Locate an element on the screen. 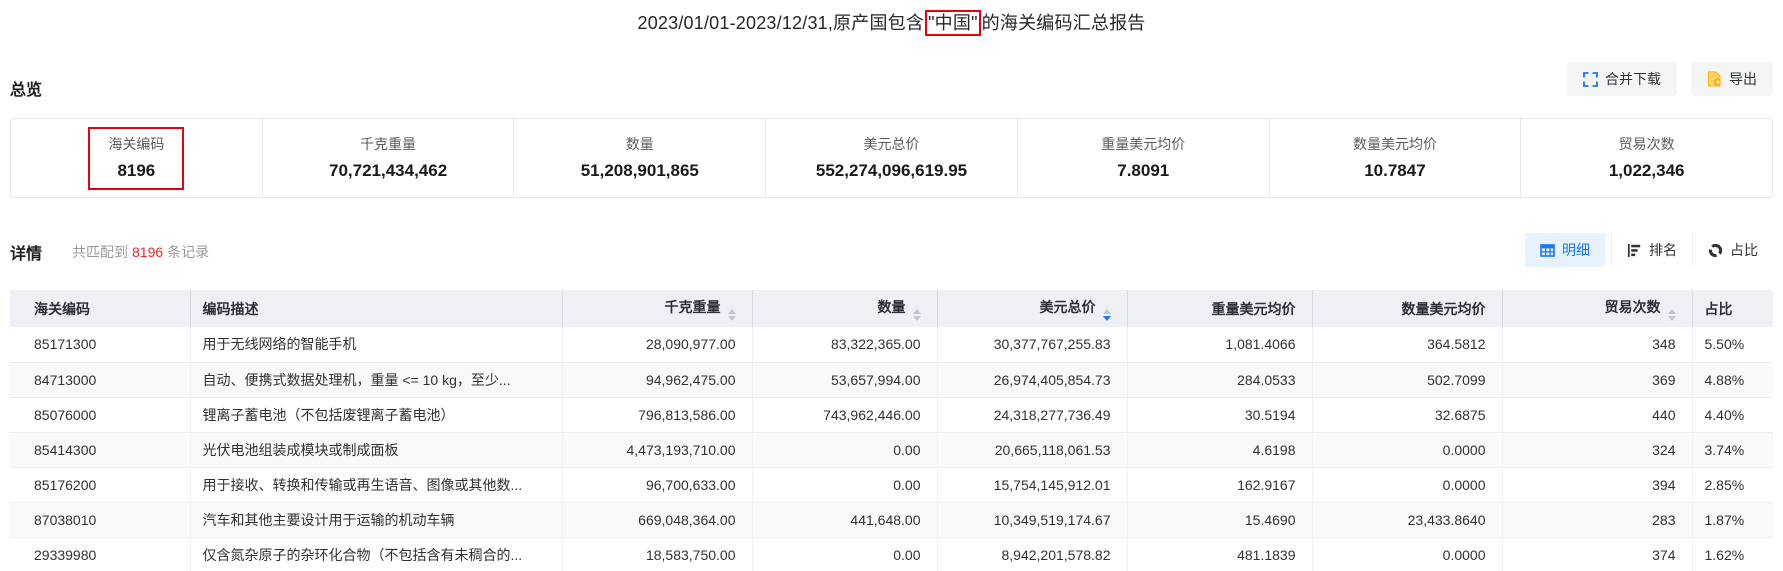 The image size is (1783, 571). cell-weight-kg: 96,700,633.00 is located at coordinates (657, 485).